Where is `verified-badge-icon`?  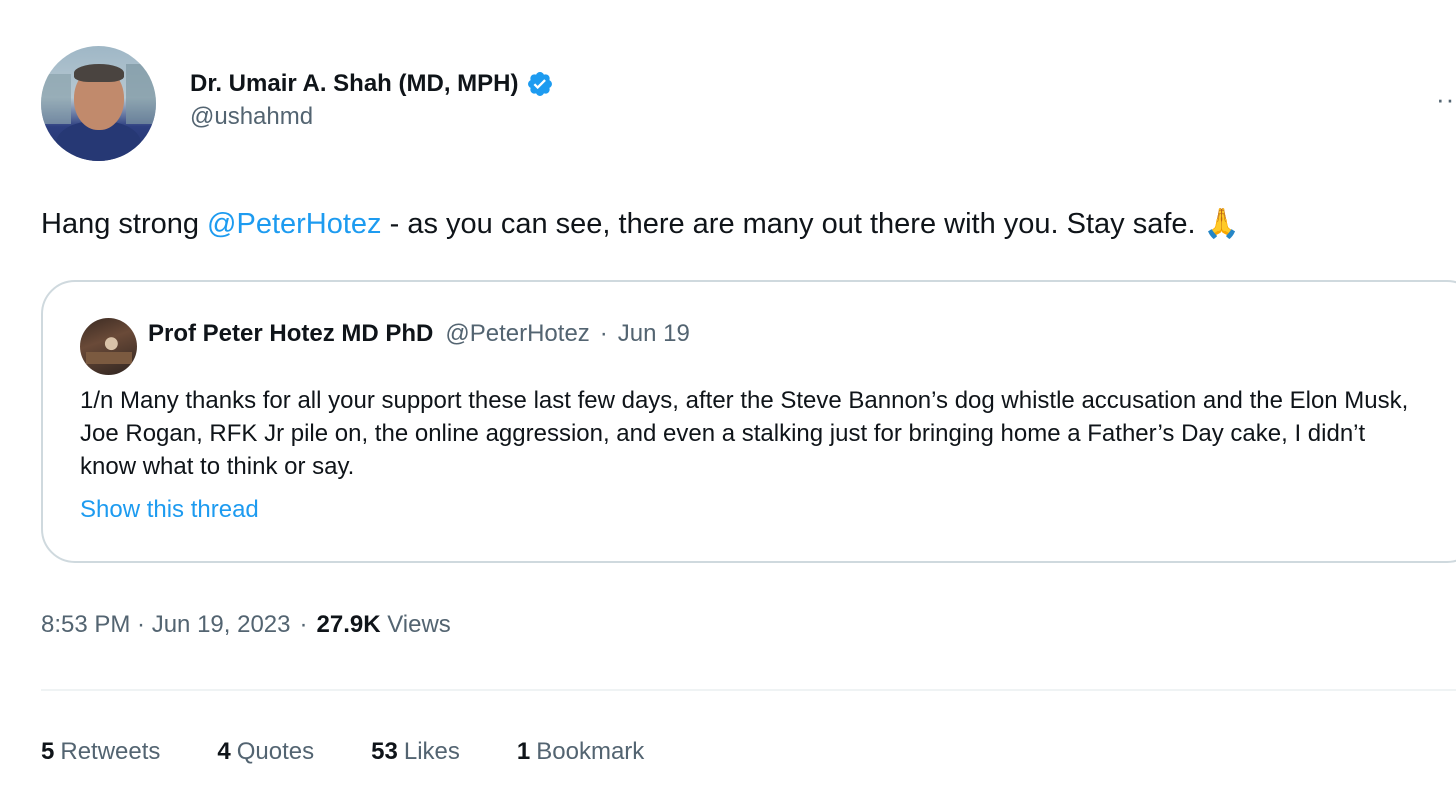
verified-badge-icon is located at coordinates (540, 84).